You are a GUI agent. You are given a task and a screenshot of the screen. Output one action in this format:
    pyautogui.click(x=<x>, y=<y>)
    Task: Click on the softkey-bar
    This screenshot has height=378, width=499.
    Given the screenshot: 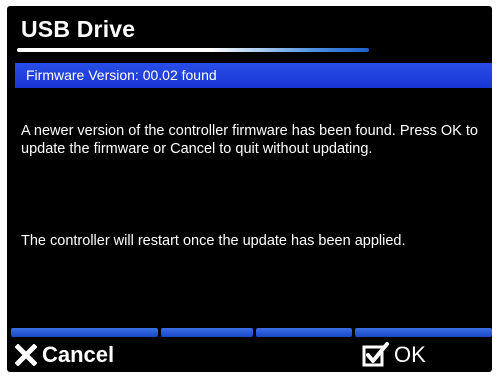 What is the action you would take?
    pyautogui.click(x=249, y=332)
    